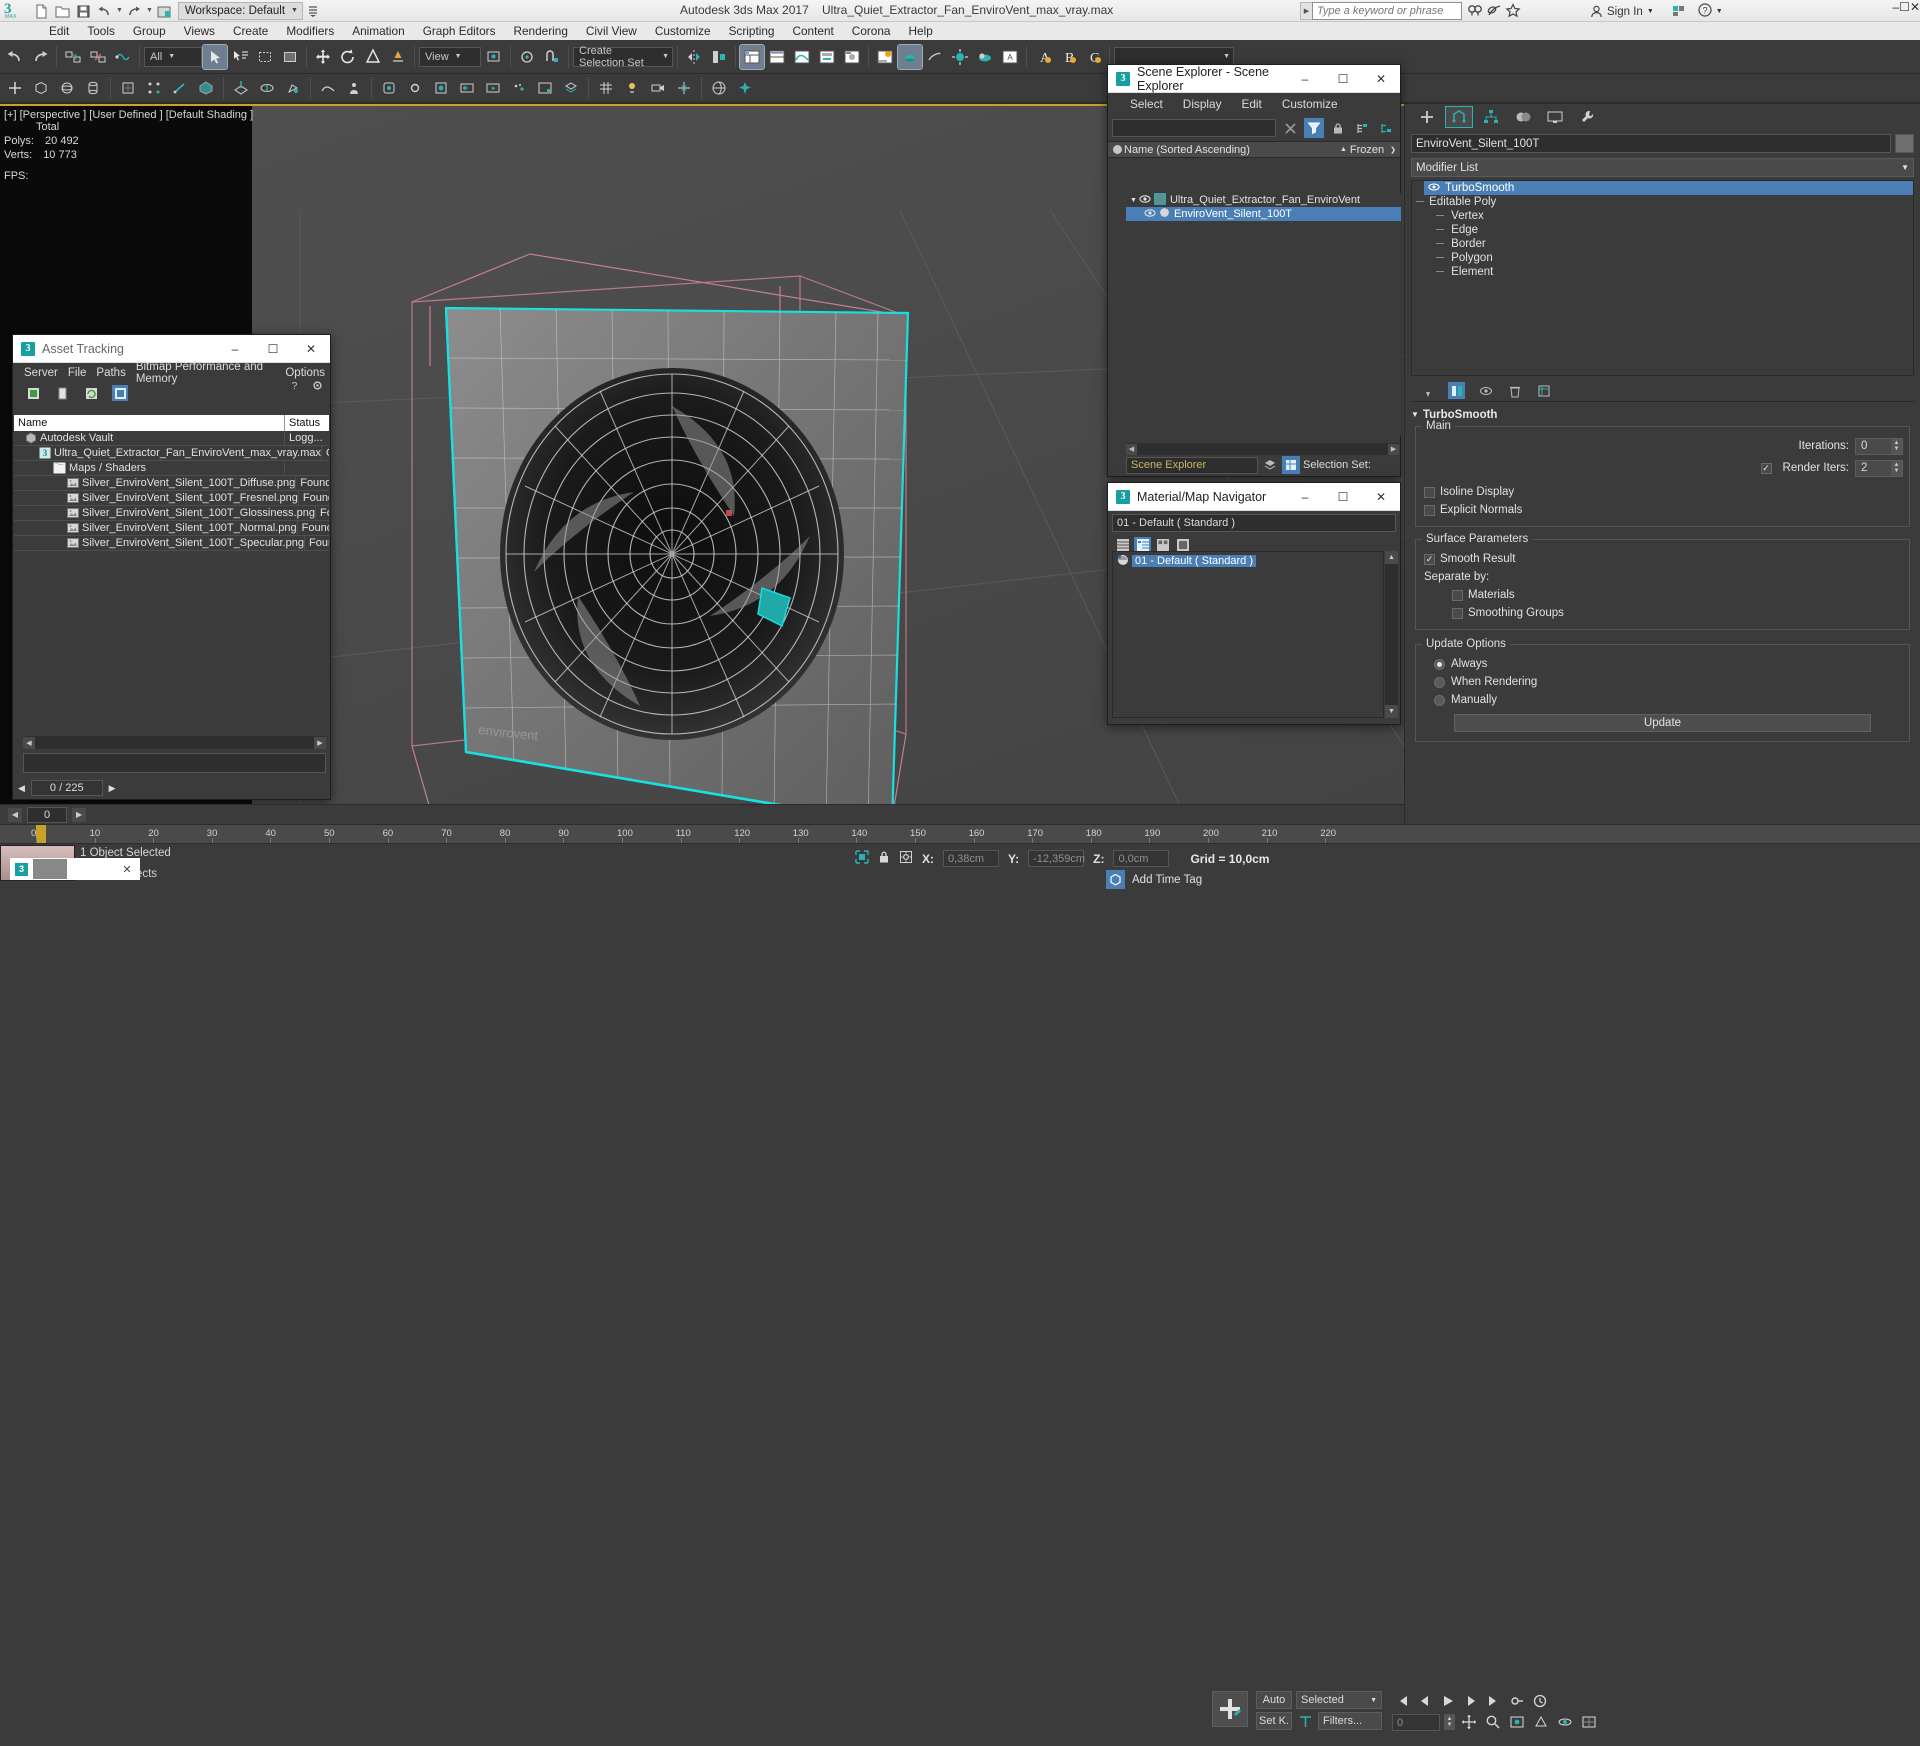  Describe the element at coordinates (960, 89) in the screenshot. I see `secondary-toolbar` at that location.